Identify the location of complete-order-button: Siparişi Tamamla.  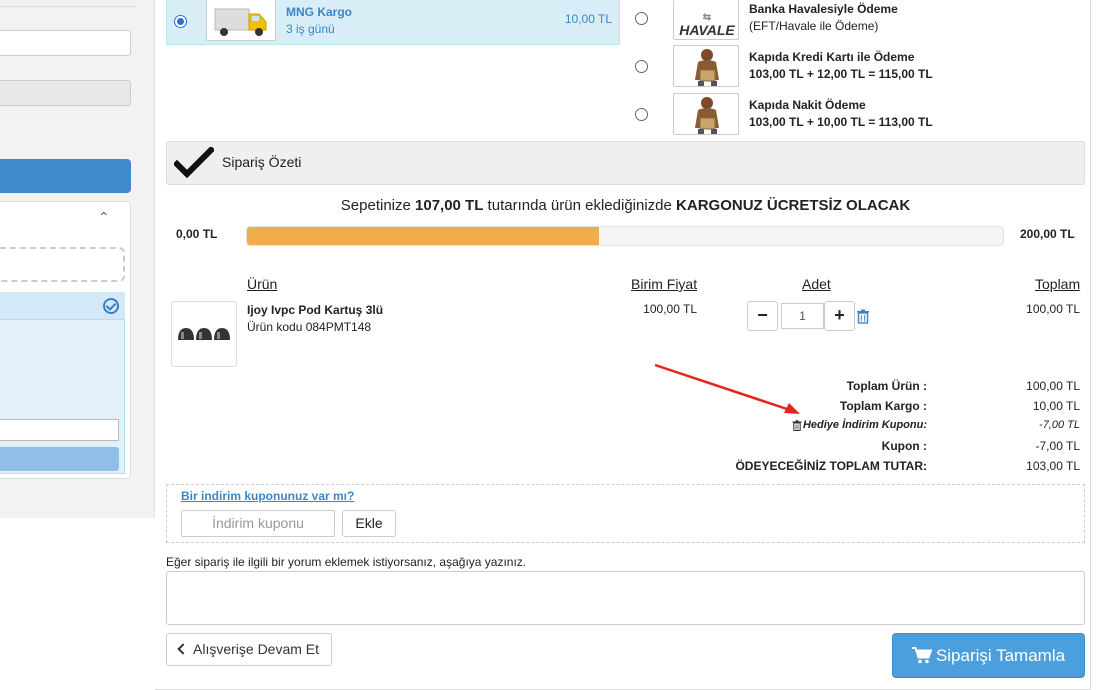
(988, 655).